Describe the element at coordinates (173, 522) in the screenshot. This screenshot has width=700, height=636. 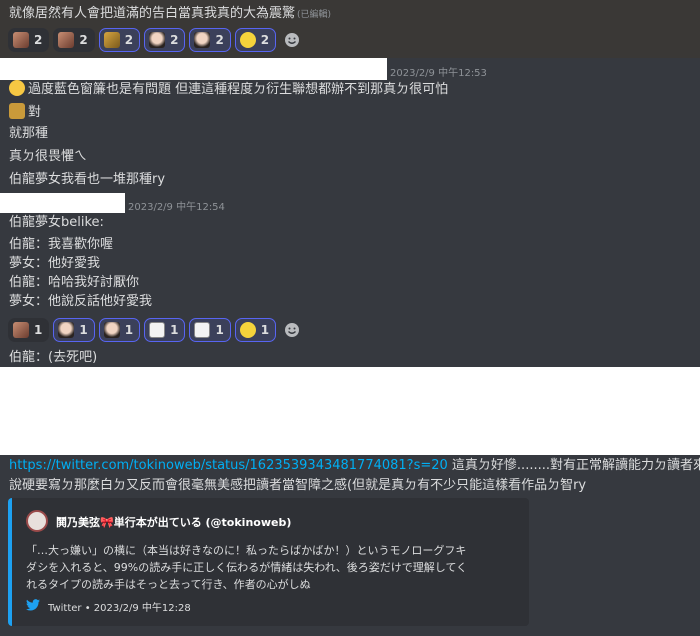
I see `embed-author: 鬨乃美弦🎀単行本が出ている (@tokinoweb)` at that location.